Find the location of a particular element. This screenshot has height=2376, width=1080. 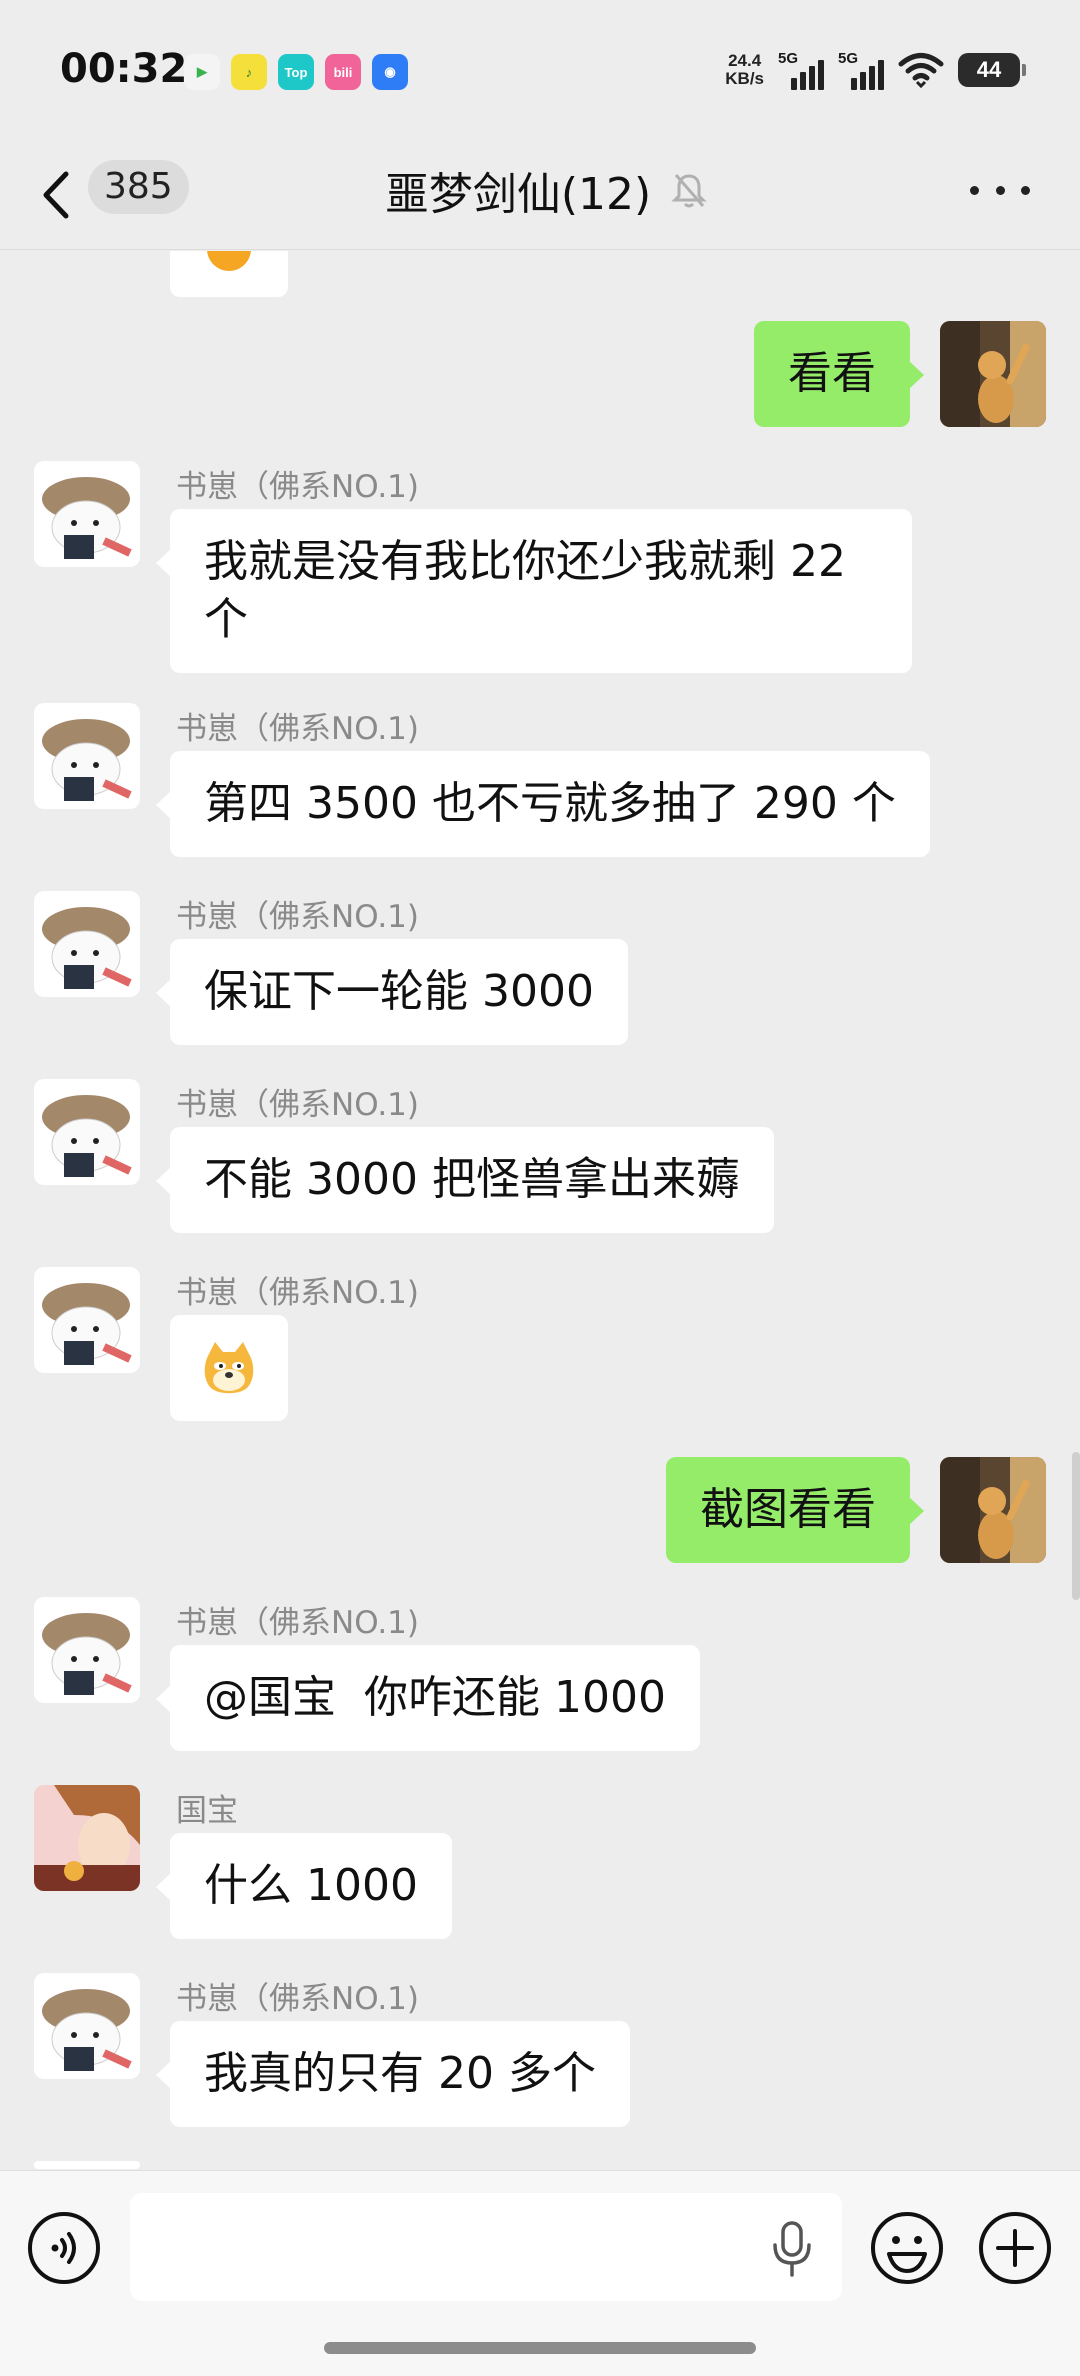

microphone-icon is located at coordinates (792, 2249).